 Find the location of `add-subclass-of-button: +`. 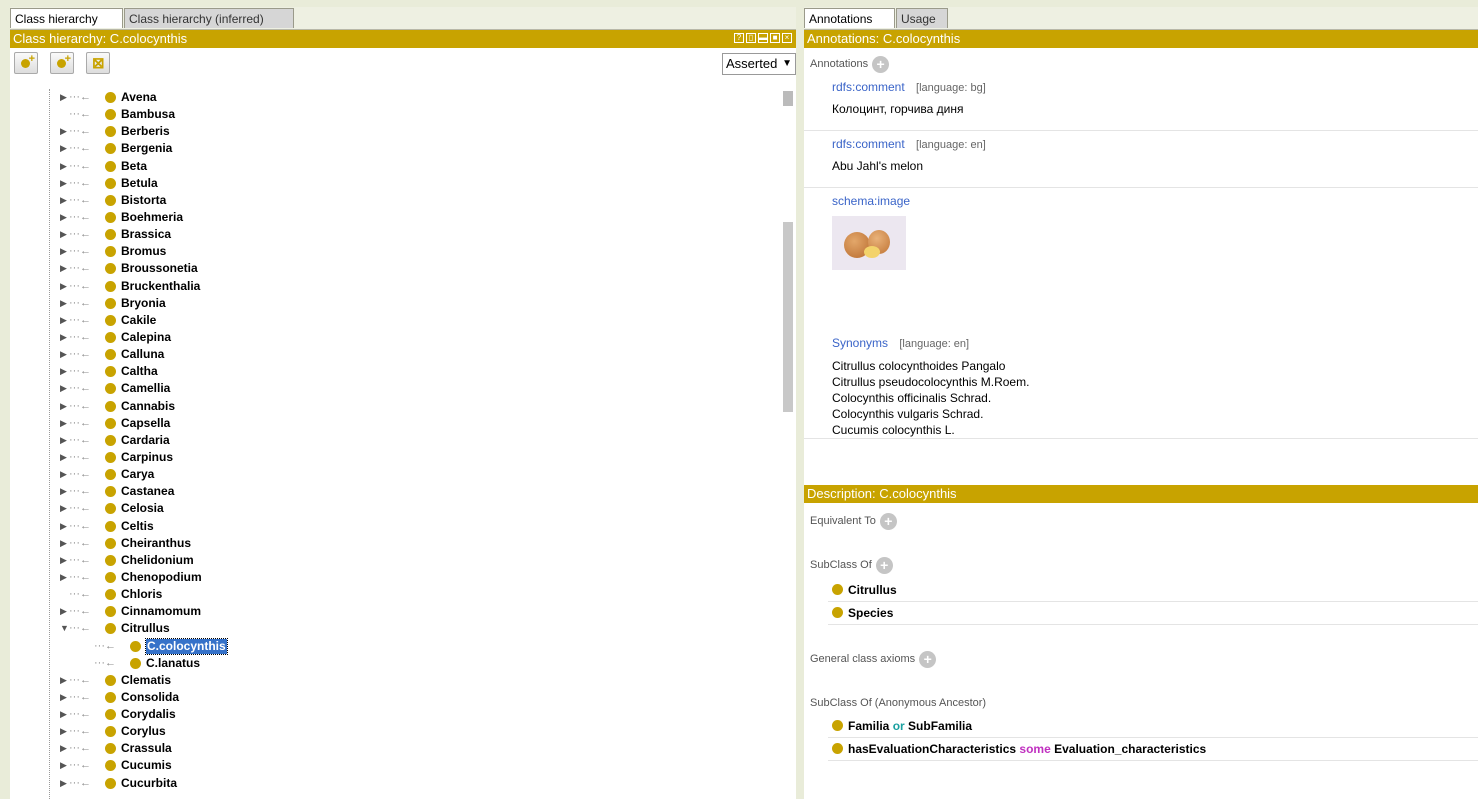

add-subclass-of-button: + is located at coordinates (884, 565).